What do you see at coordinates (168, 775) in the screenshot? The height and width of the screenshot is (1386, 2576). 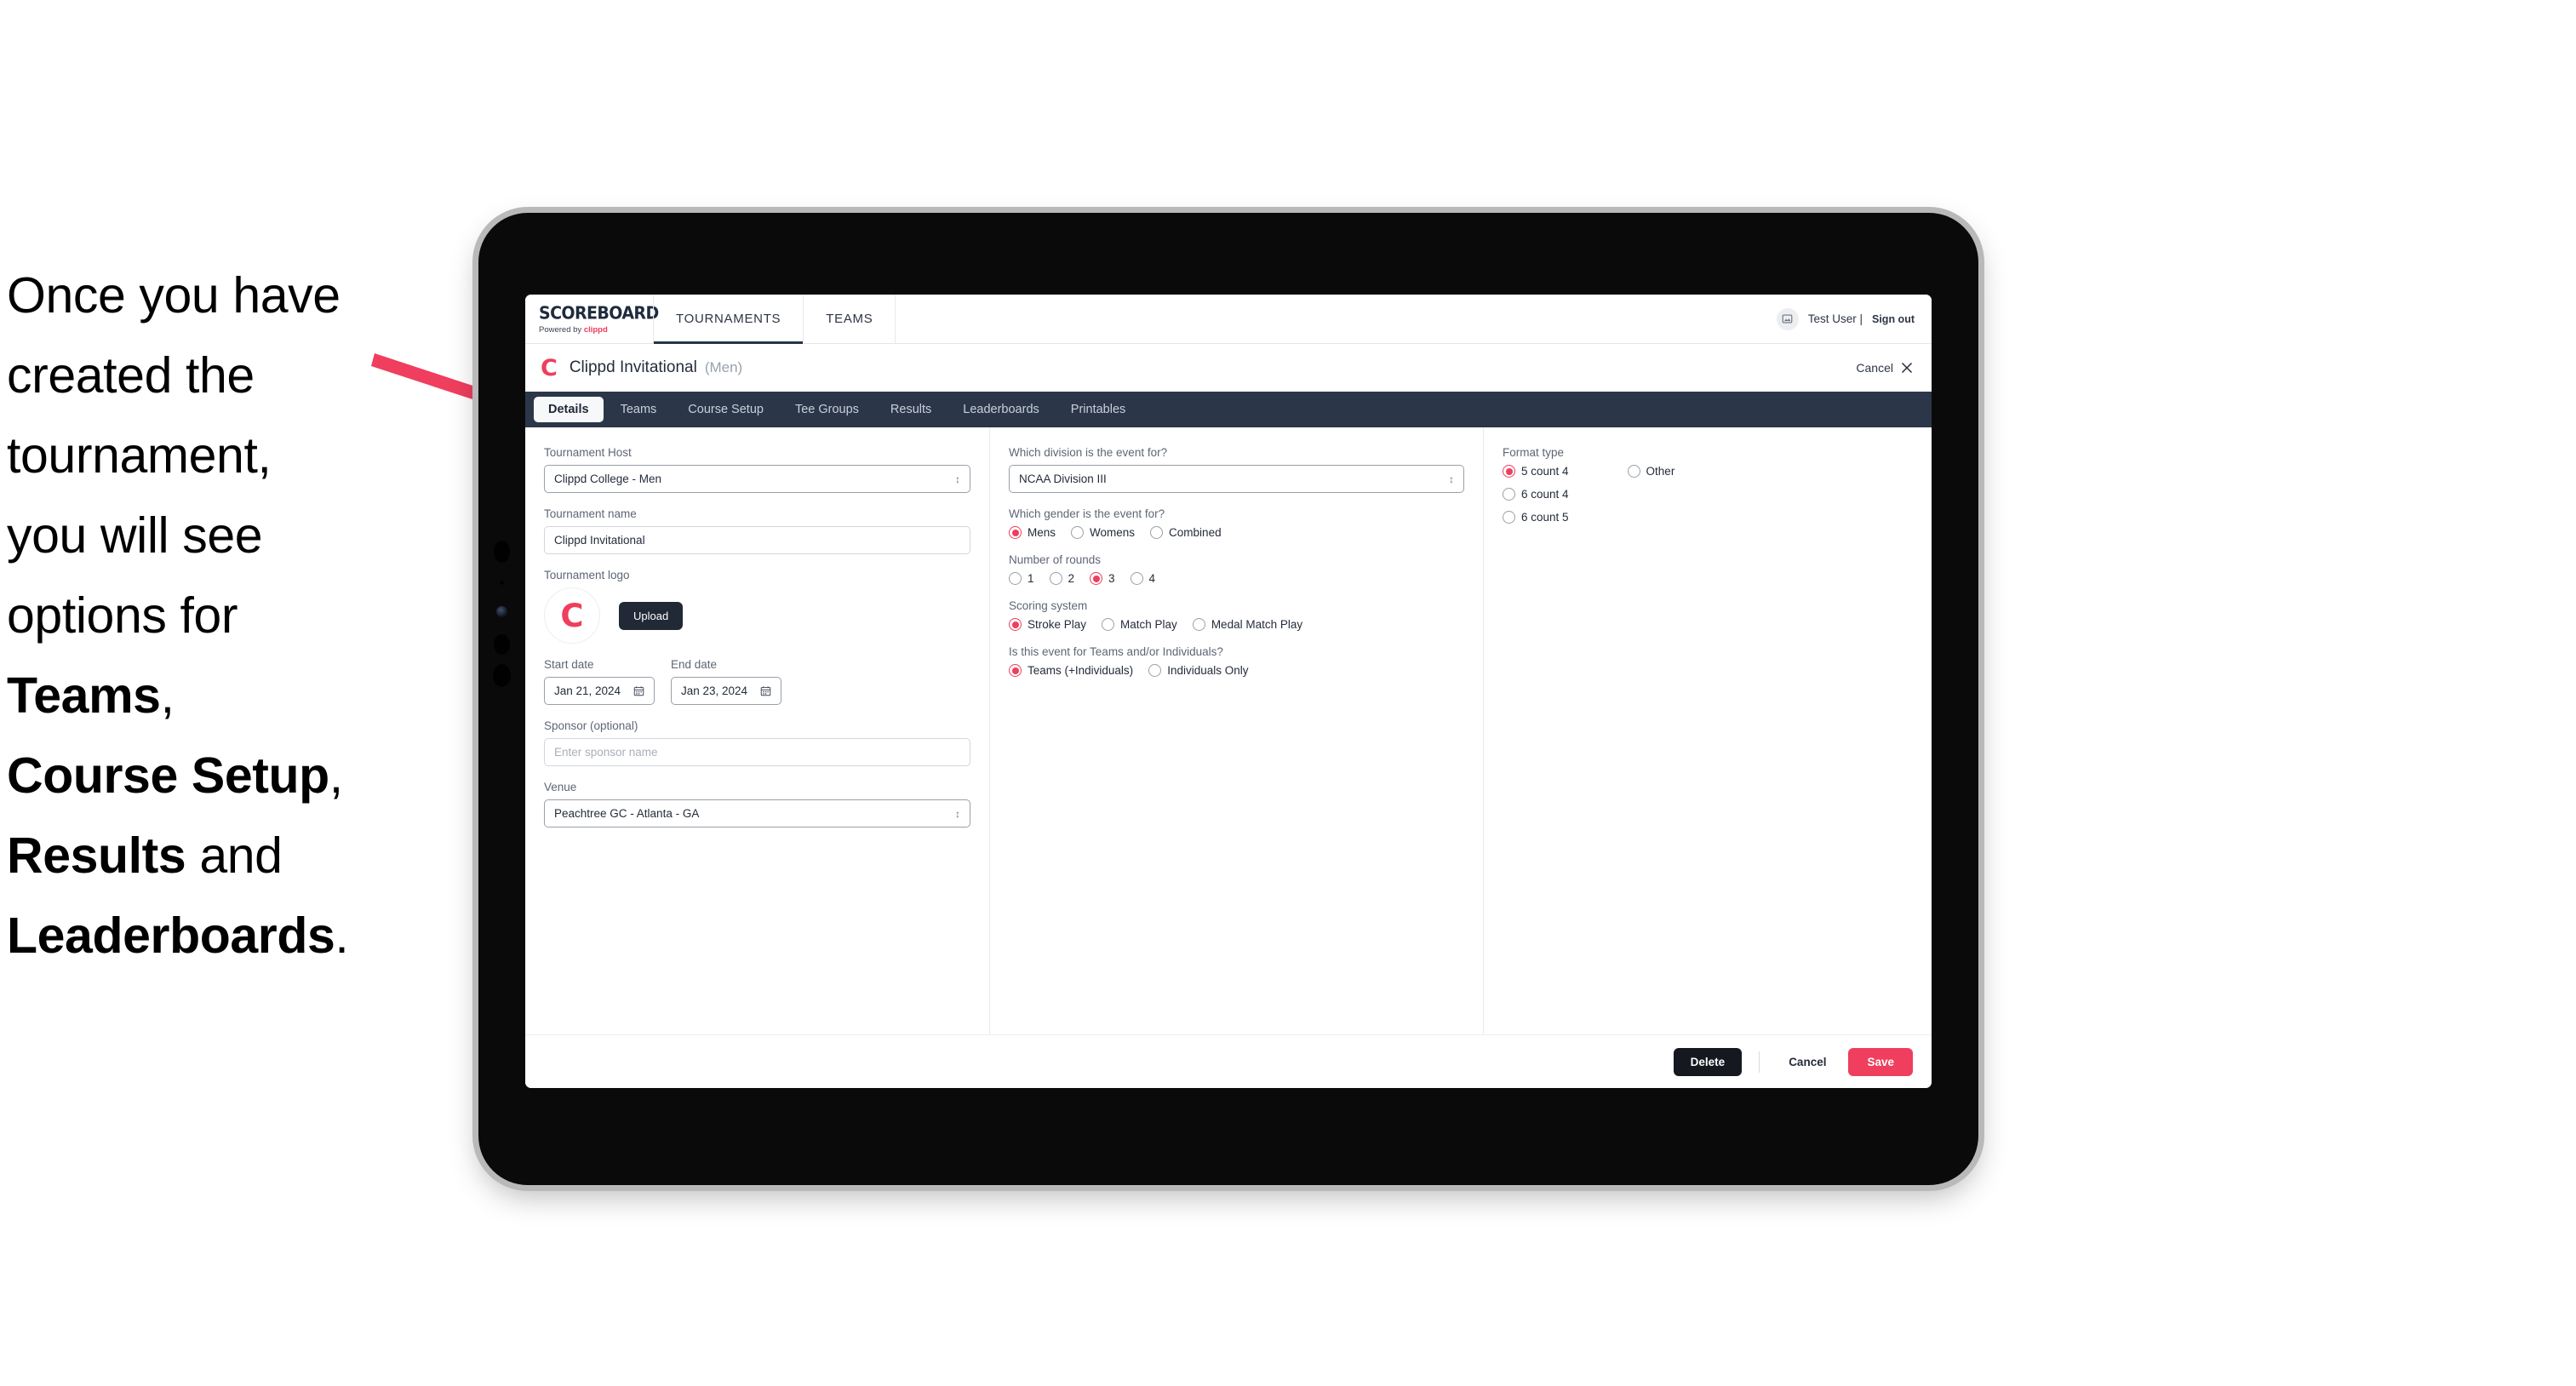 I see `annotation-bold-course-setup: Course Setup` at bounding box center [168, 775].